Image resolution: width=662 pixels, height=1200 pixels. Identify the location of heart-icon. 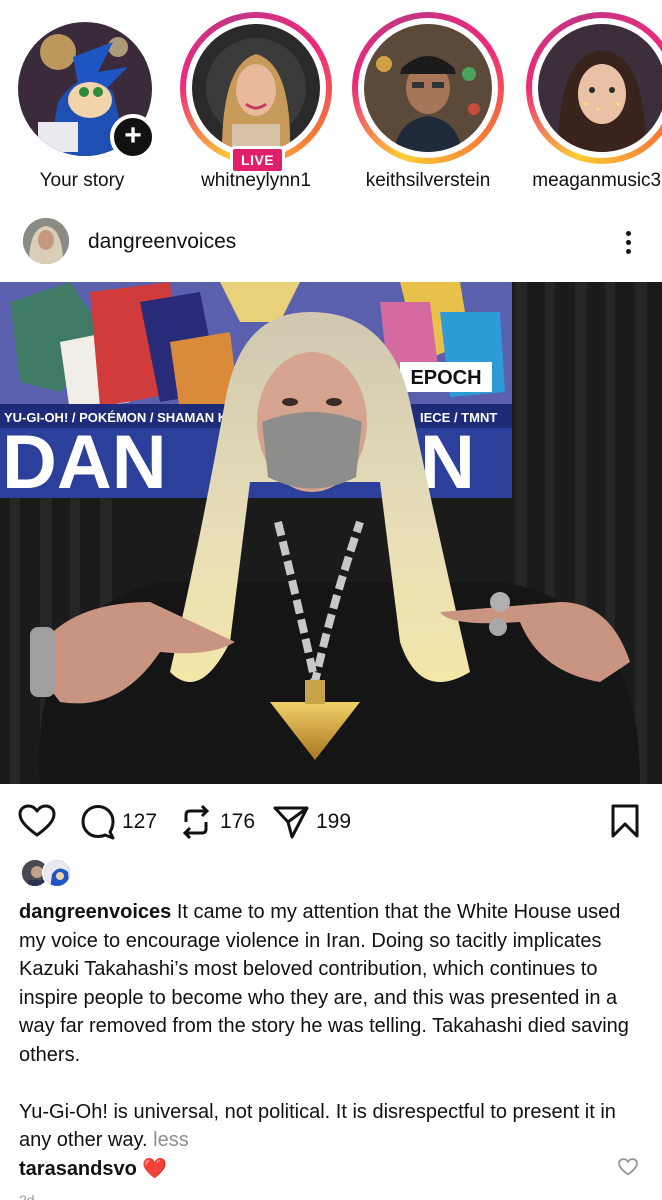
(37, 820).